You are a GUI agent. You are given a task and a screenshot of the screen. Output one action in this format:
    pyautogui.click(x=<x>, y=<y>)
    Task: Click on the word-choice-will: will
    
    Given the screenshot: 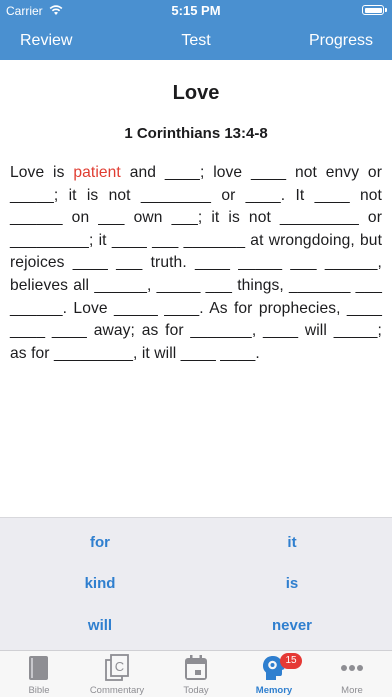 What is the action you would take?
    pyautogui.click(x=100, y=625)
    